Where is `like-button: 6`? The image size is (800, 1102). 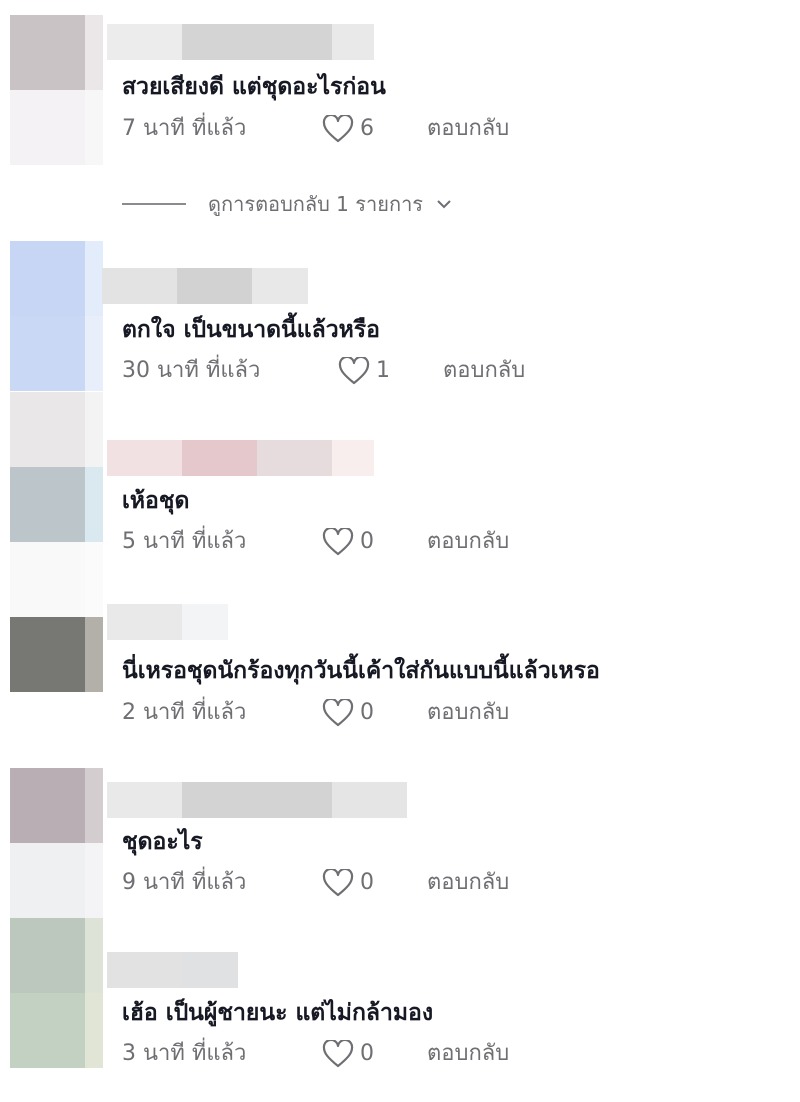 like-button: 6 is located at coordinates (374, 129).